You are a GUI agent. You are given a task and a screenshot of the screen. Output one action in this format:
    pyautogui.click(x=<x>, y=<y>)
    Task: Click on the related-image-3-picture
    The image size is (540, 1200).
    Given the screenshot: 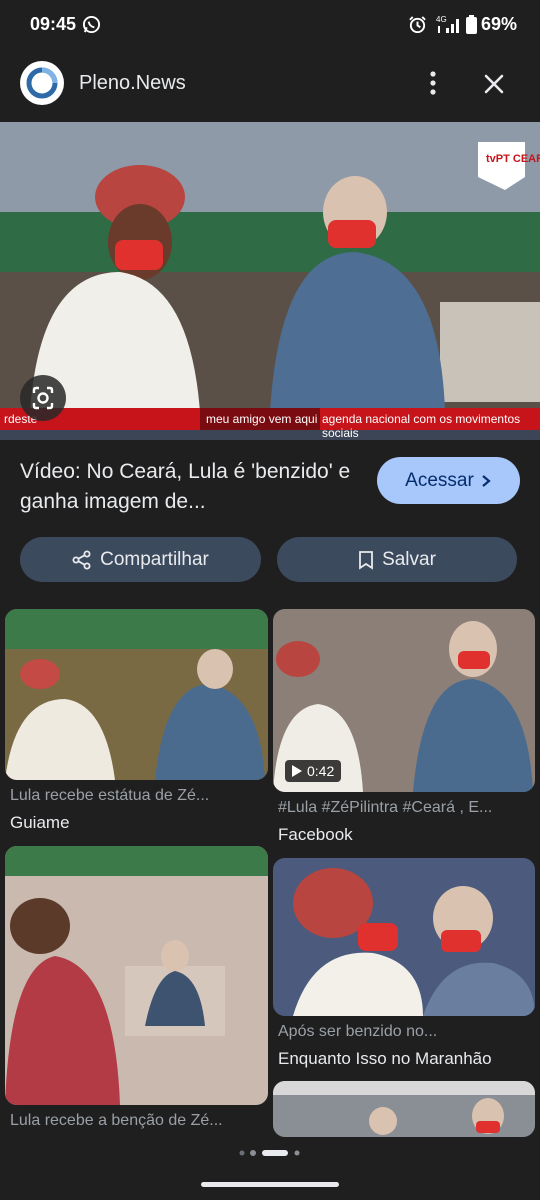 What is the action you would take?
    pyautogui.click(x=136, y=975)
    